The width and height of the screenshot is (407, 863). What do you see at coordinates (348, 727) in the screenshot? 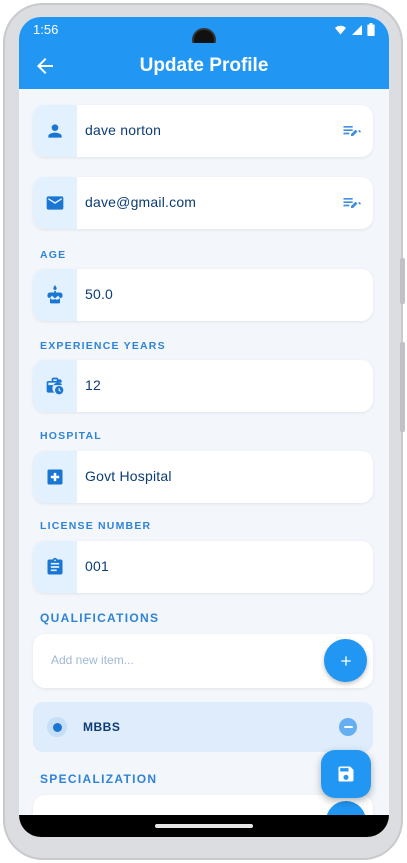
I see `remove-qualification-button` at bounding box center [348, 727].